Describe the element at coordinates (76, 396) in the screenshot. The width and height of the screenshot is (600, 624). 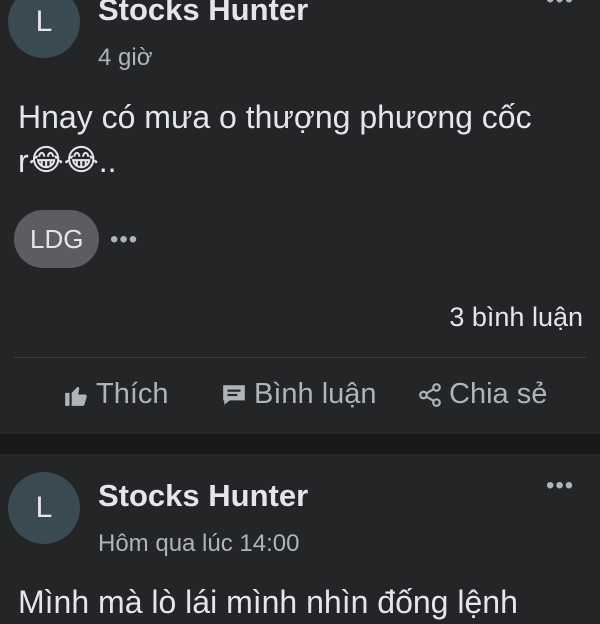
I see `thumbs-up-icon` at that location.